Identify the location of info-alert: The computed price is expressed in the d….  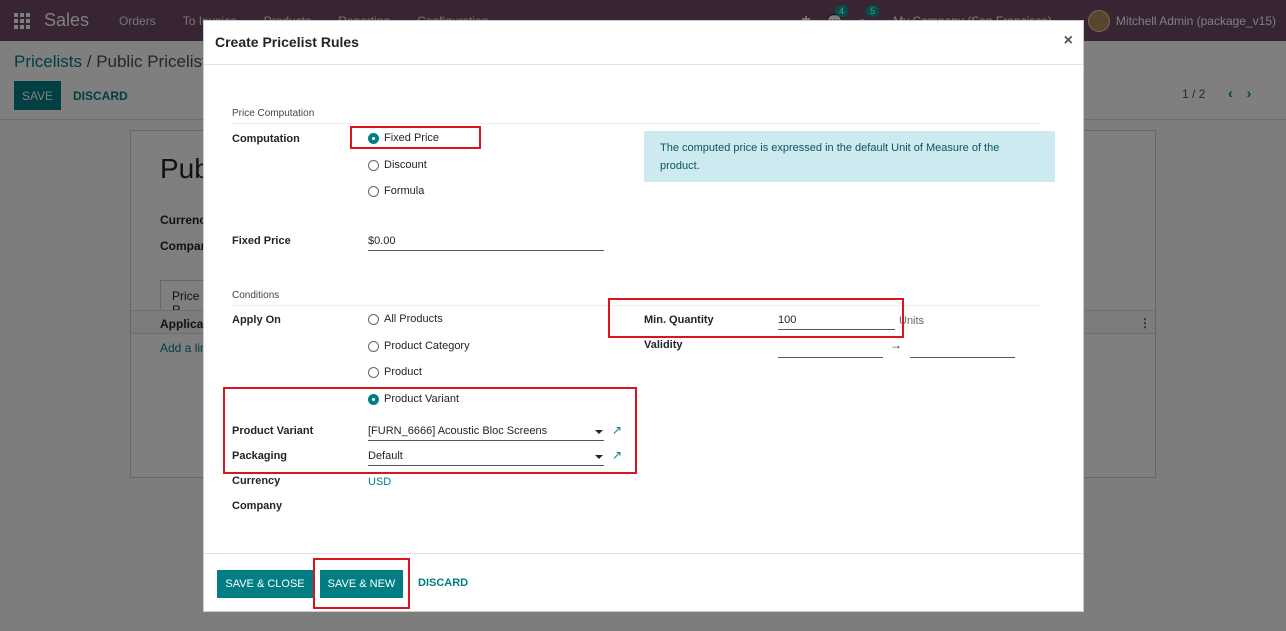
(849, 156).